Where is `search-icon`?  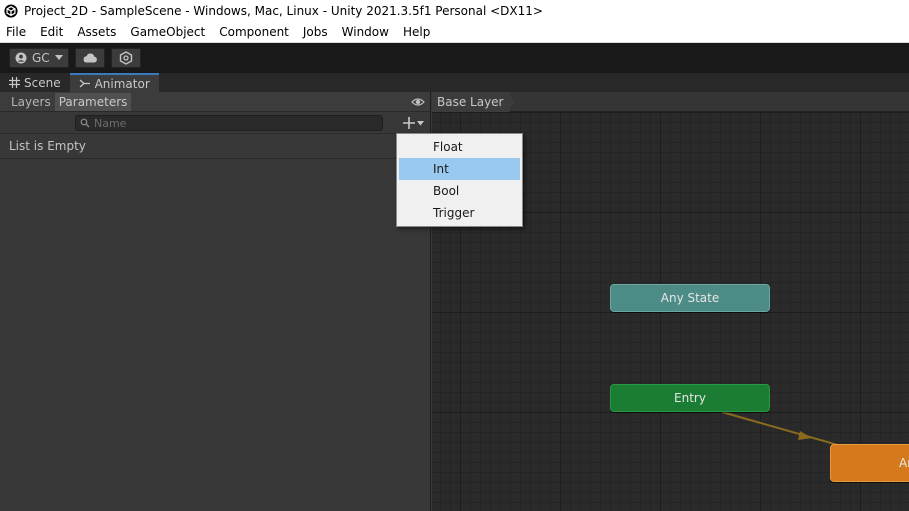 search-icon is located at coordinates (85, 123).